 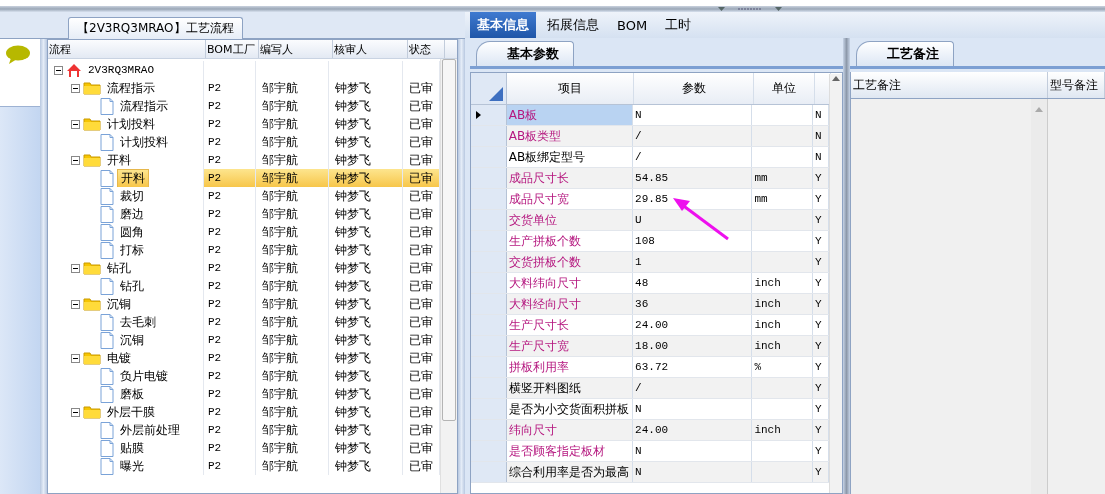 What do you see at coordinates (632, 25) in the screenshot?
I see `tab: BOM` at bounding box center [632, 25].